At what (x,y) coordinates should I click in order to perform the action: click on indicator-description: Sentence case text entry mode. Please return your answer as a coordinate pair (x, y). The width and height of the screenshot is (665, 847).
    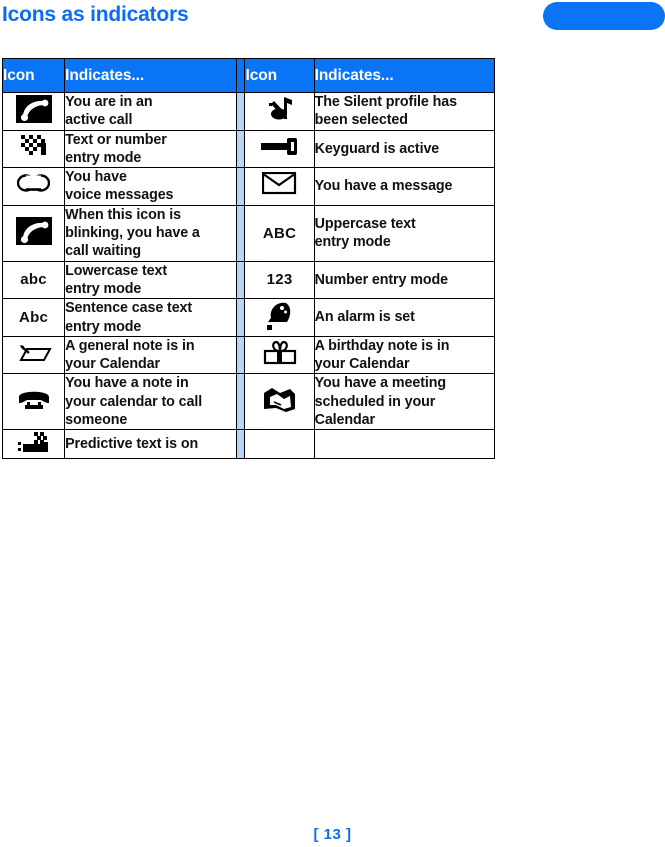
    Looking at the image, I should click on (151, 317).